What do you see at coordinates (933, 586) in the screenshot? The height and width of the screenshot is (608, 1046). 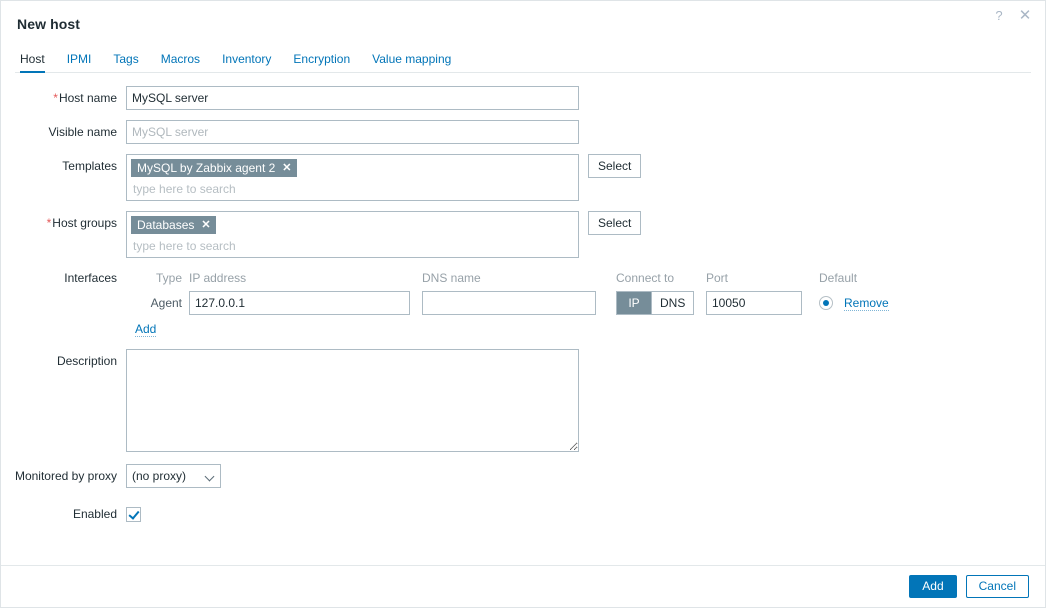 I see `add-button: Add` at bounding box center [933, 586].